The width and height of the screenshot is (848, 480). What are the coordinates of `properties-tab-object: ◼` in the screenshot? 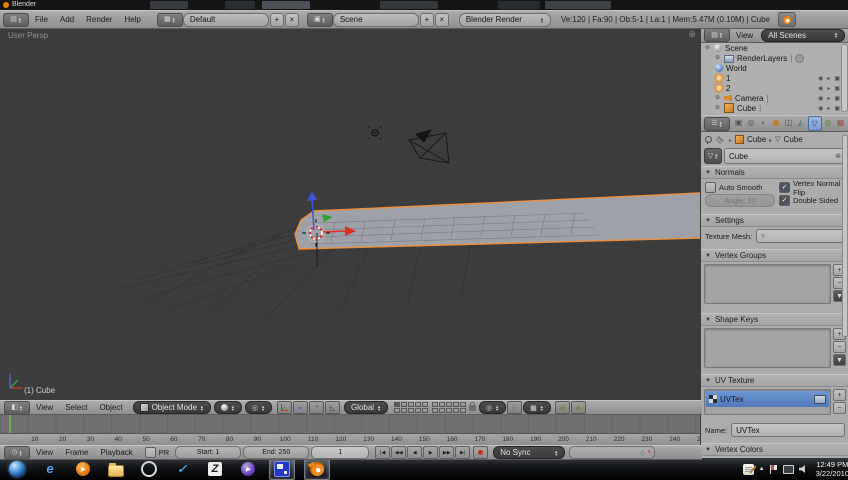 It's located at (776, 122).